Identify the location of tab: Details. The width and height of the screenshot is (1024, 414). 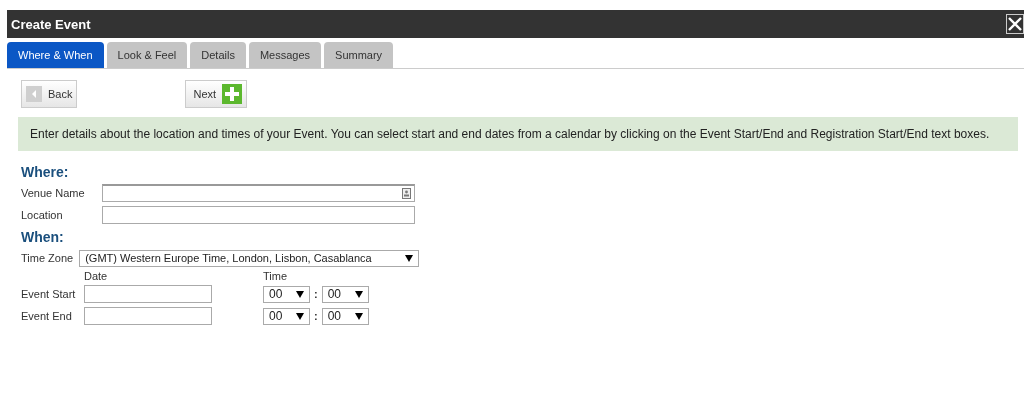
(218, 55).